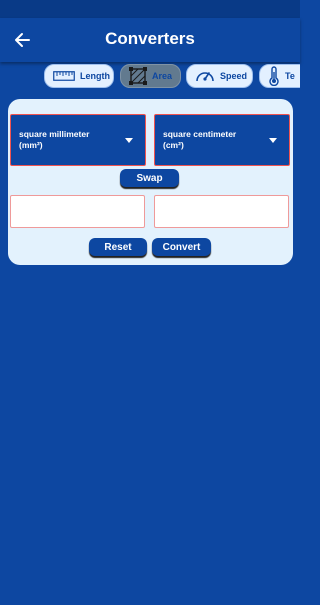 The height and width of the screenshot is (605, 320). Describe the element at coordinates (138, 76) in the screenshot. I see `area-icon` at that location.